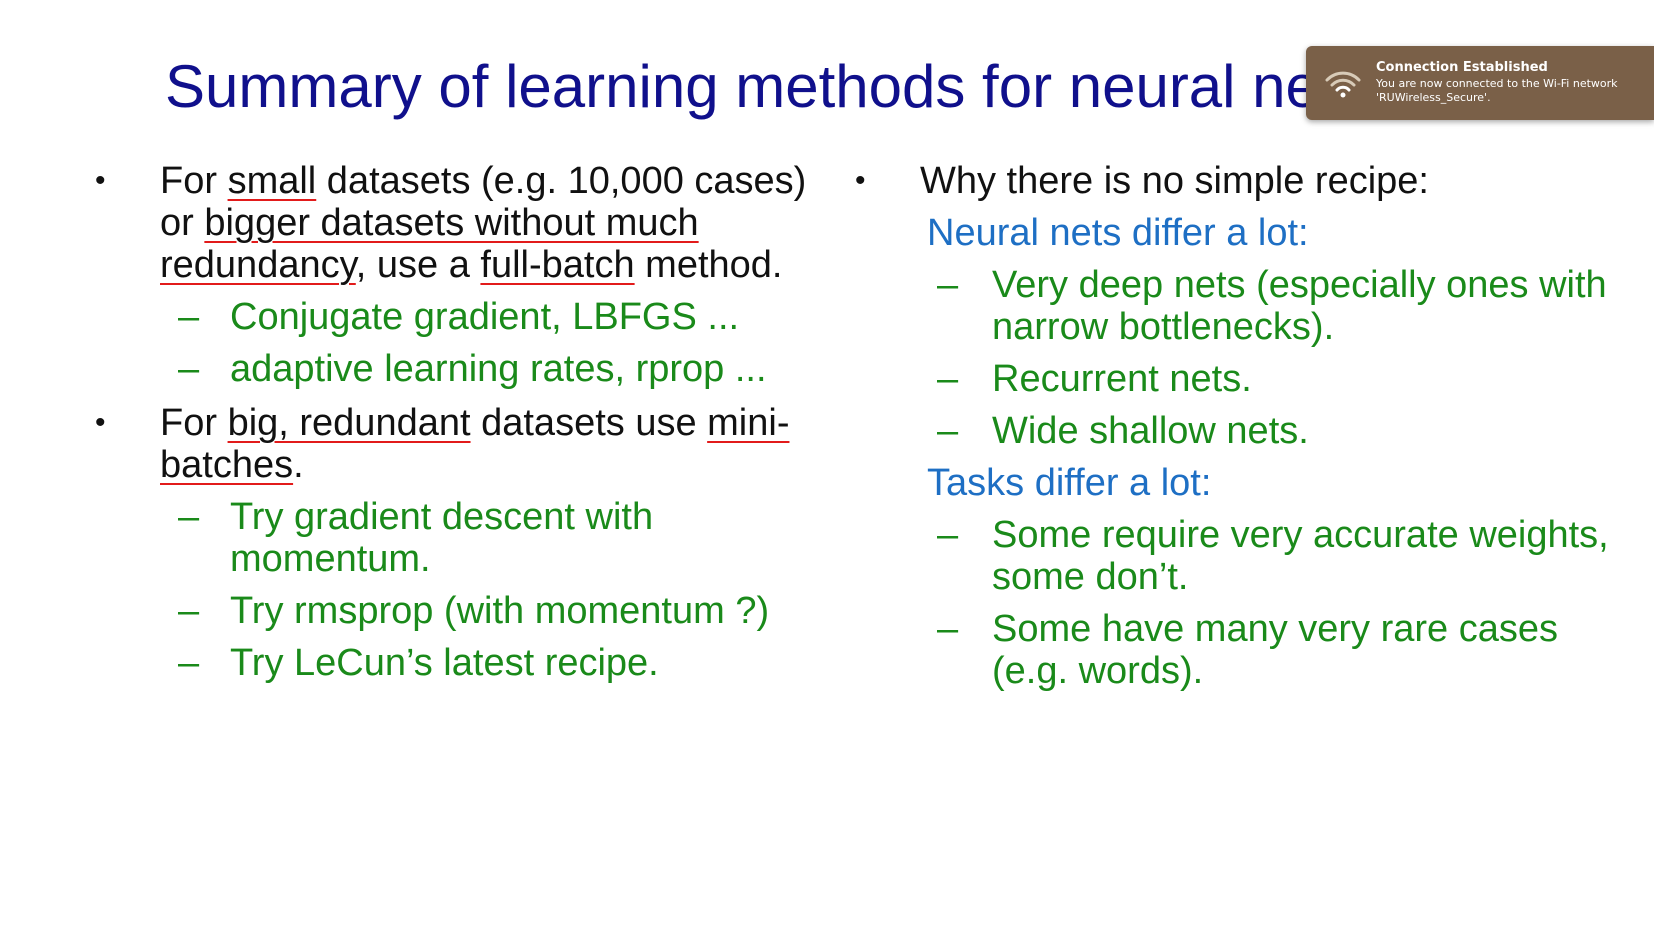 This screenshot has width=1654, height=930. I want to click on section-heading-tasks: Tasks differ a lot:, so click(1069, 483).